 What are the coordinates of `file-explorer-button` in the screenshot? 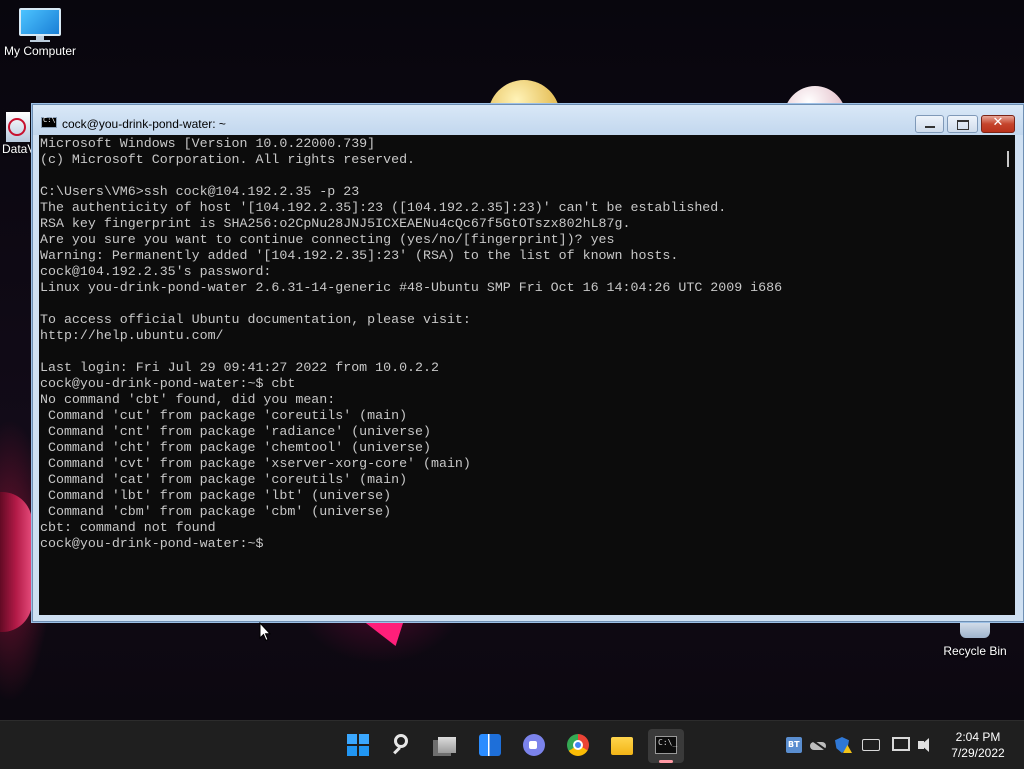 It's located at (622, 746).